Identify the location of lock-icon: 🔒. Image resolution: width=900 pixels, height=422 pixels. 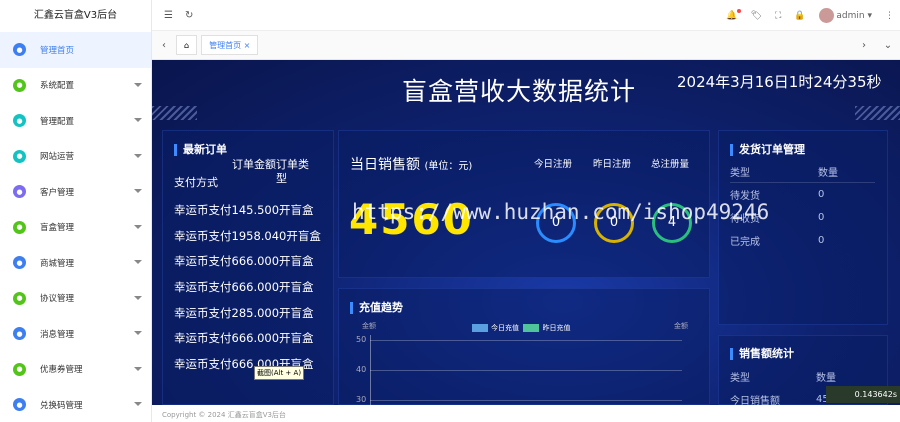
(799, 16).